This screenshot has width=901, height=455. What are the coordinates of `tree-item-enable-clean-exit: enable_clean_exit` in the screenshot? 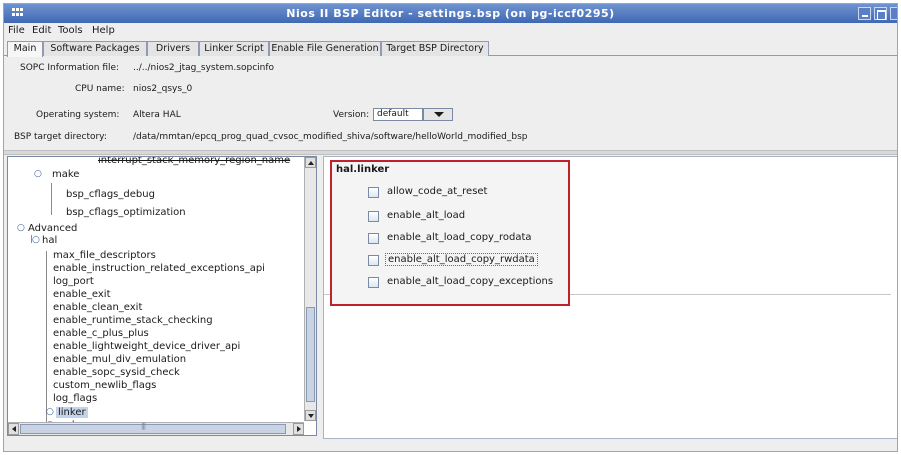 It's located at (97, 307).